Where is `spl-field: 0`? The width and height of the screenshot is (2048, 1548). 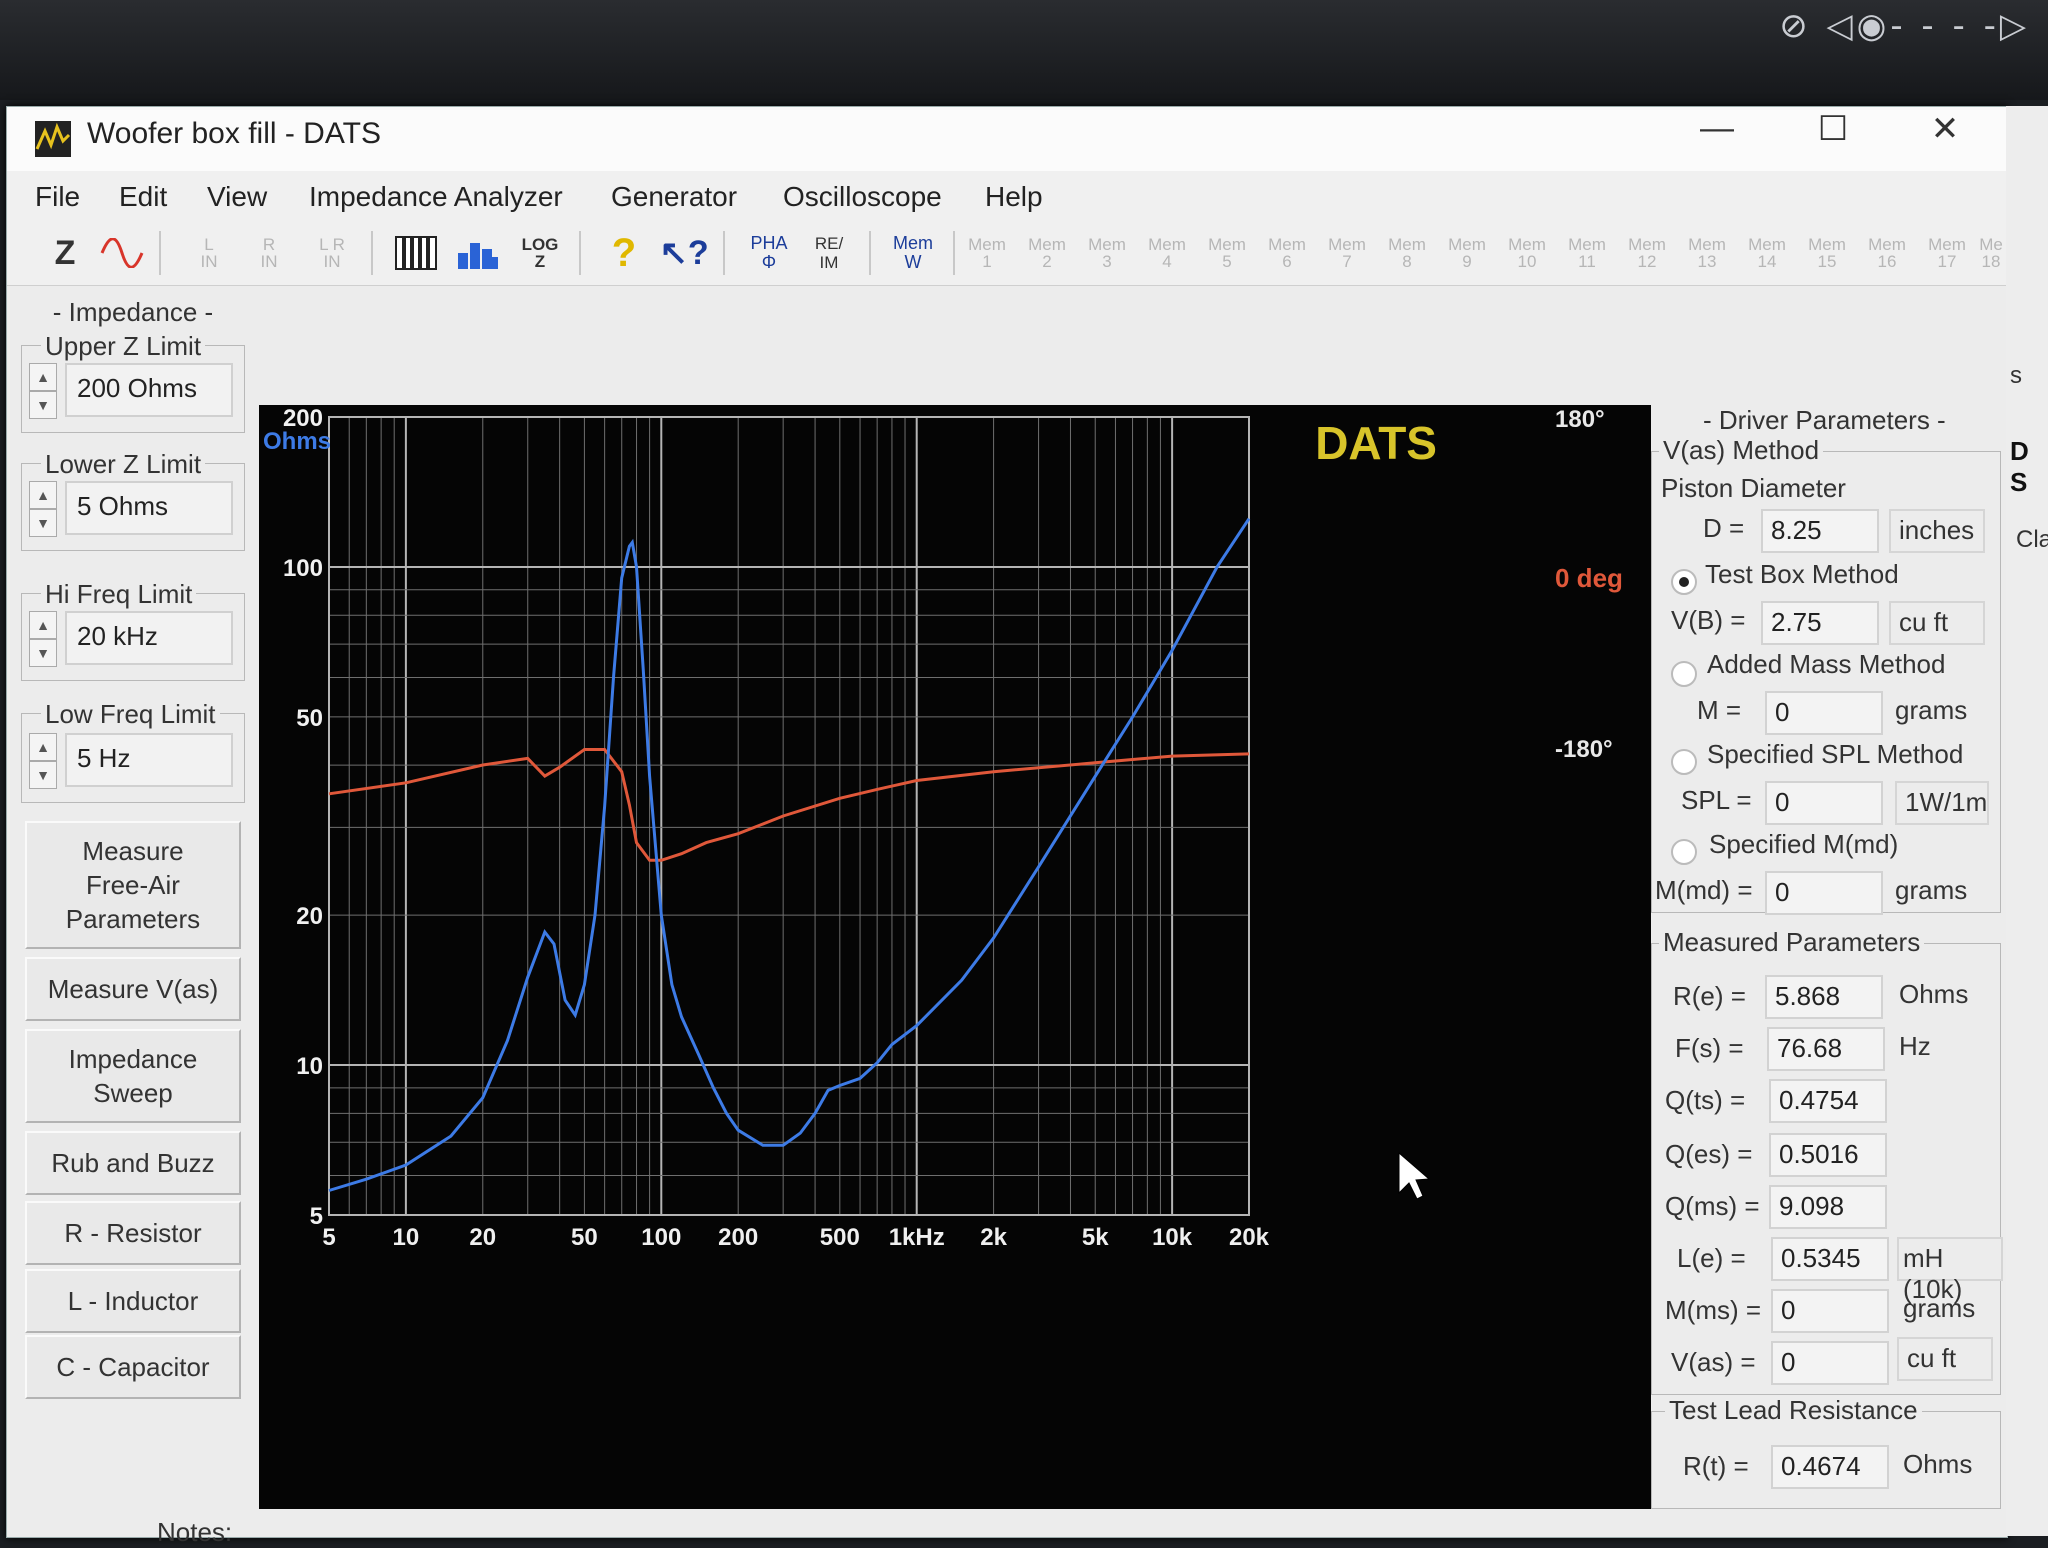 spl-field: 0 is located at coordinates (1824, 803).